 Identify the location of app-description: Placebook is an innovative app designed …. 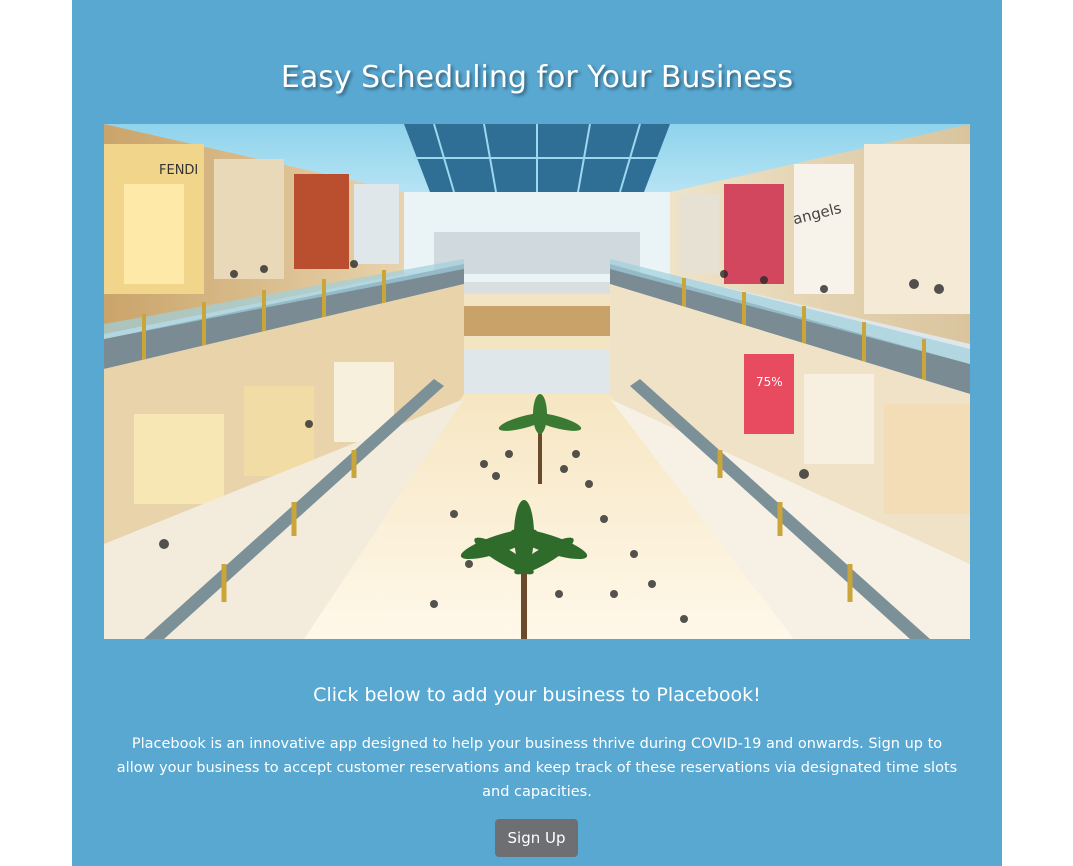
(537, 768).